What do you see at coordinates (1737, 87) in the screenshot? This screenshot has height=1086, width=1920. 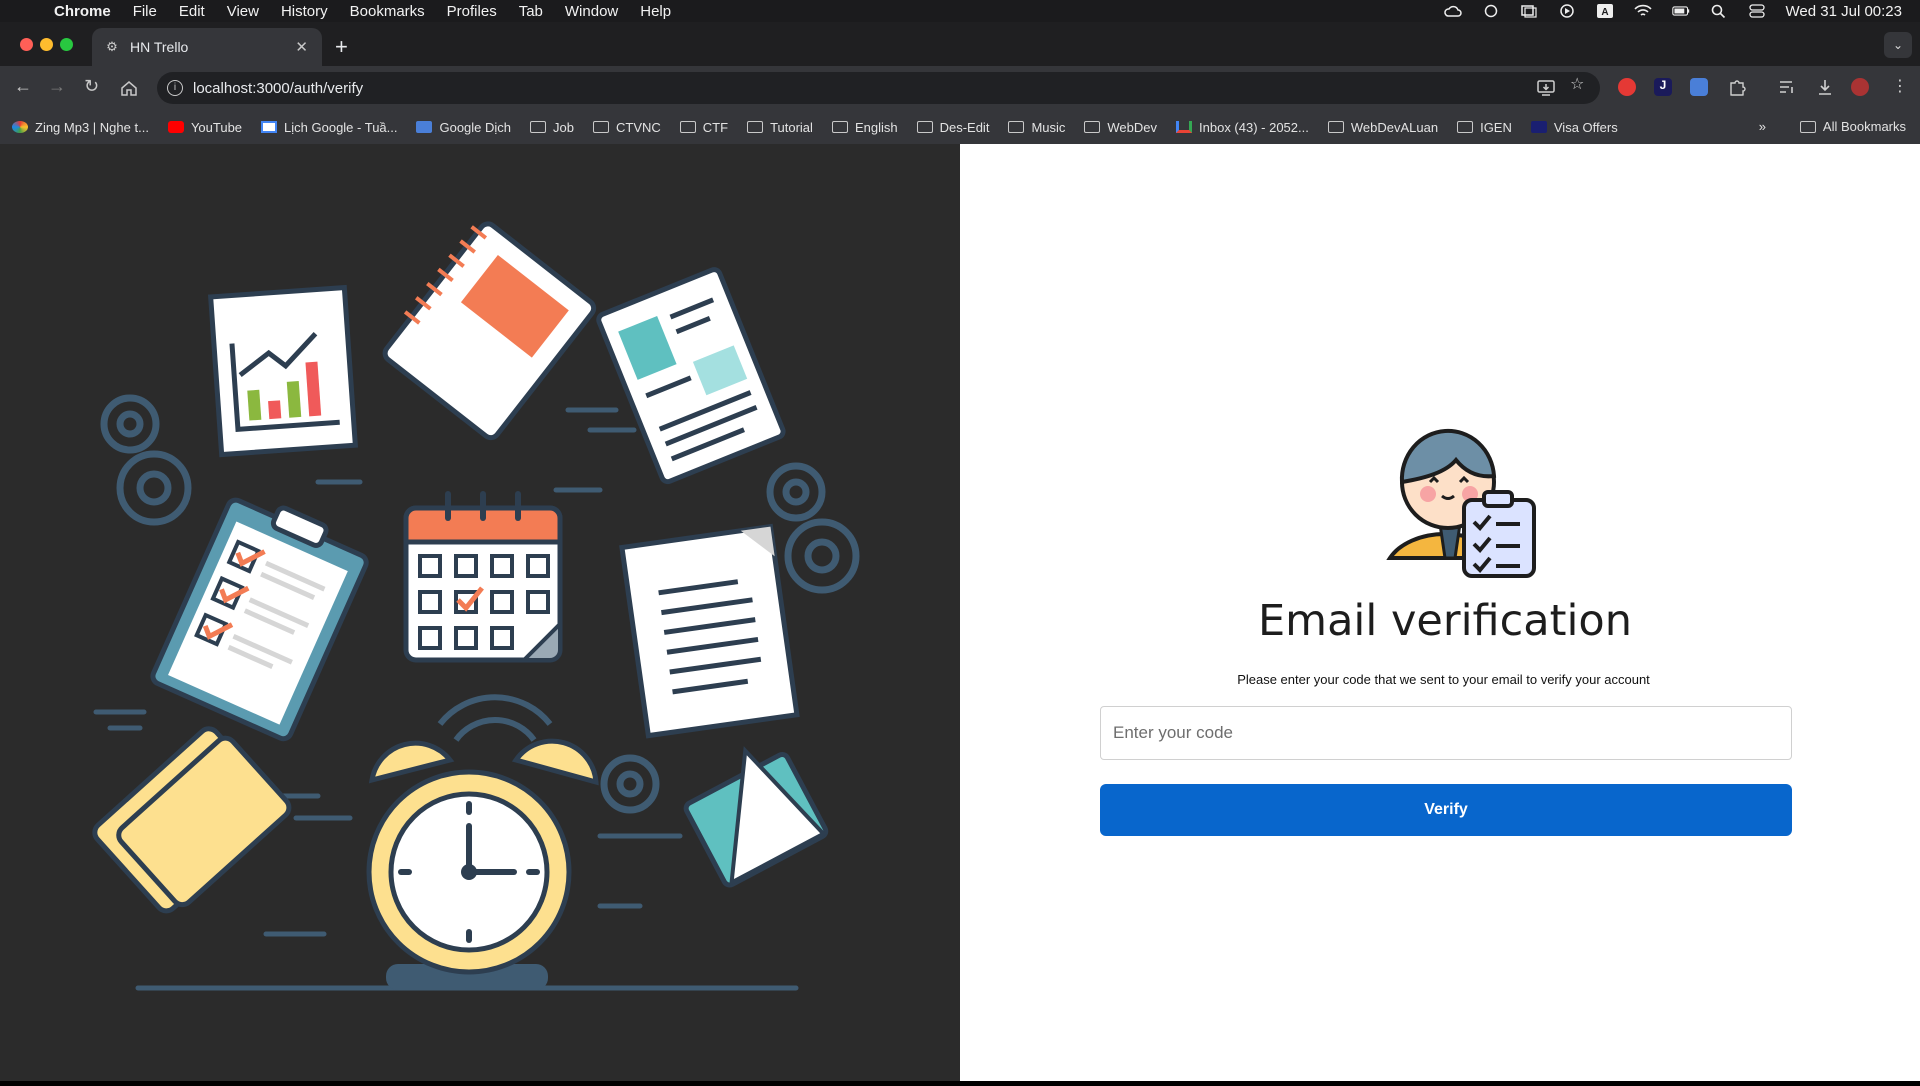 I see `extensions-puzzle-icon` at bounding box center [1737, 87].